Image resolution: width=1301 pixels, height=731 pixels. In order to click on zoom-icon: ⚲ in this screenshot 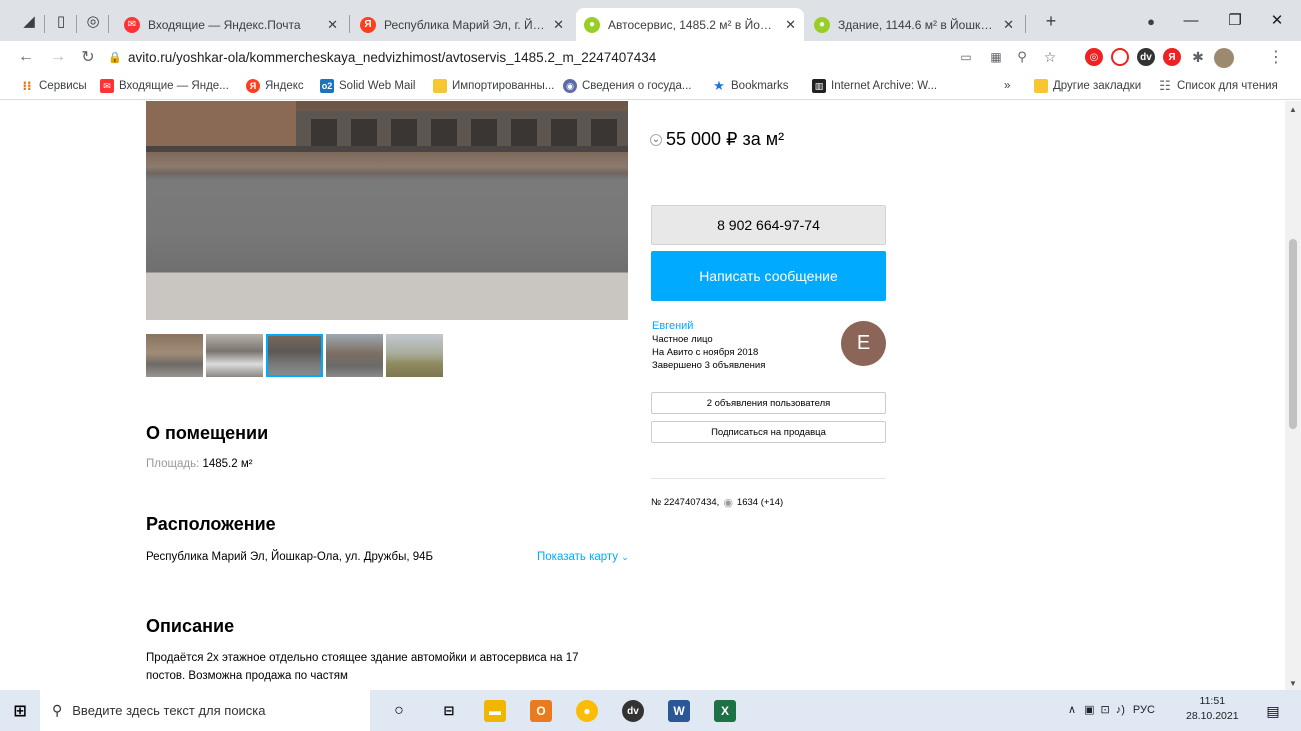, I will do `click(1022, 57)`.